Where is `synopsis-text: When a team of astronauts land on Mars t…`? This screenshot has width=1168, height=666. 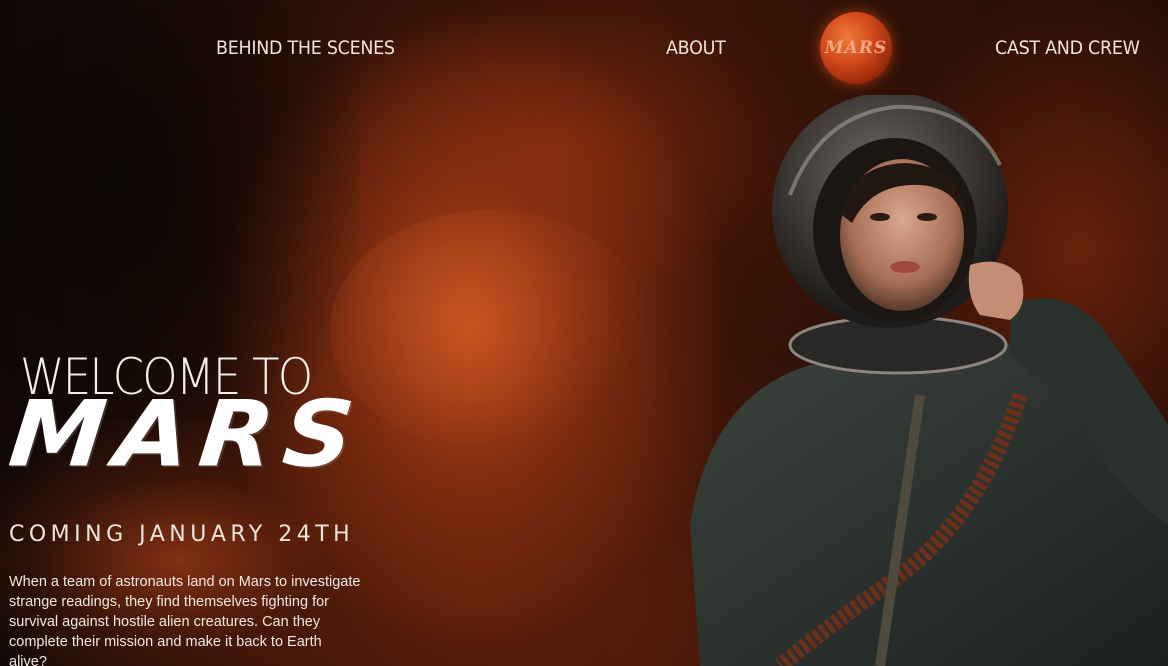 synopsis-text: When a team of astronauts land on Mars t… is located at coordinates (185, 620).